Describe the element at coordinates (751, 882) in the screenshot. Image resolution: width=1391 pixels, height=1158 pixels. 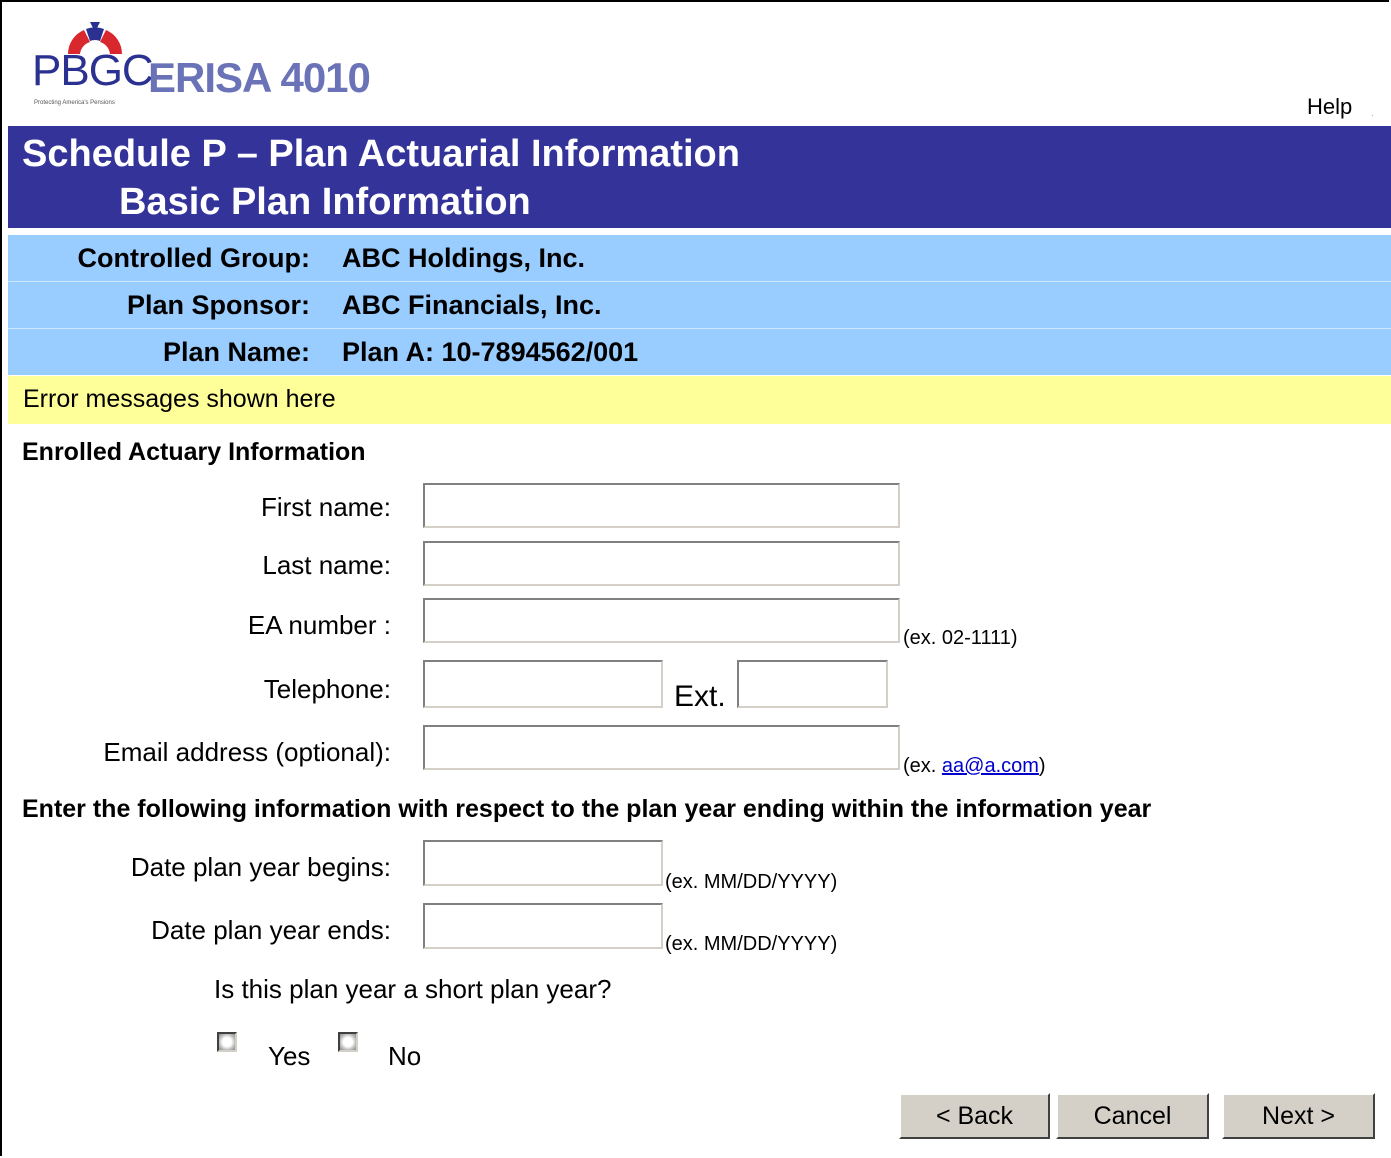
I see `begins-hint: (ex. MM/DD/YYYY)` at that location.